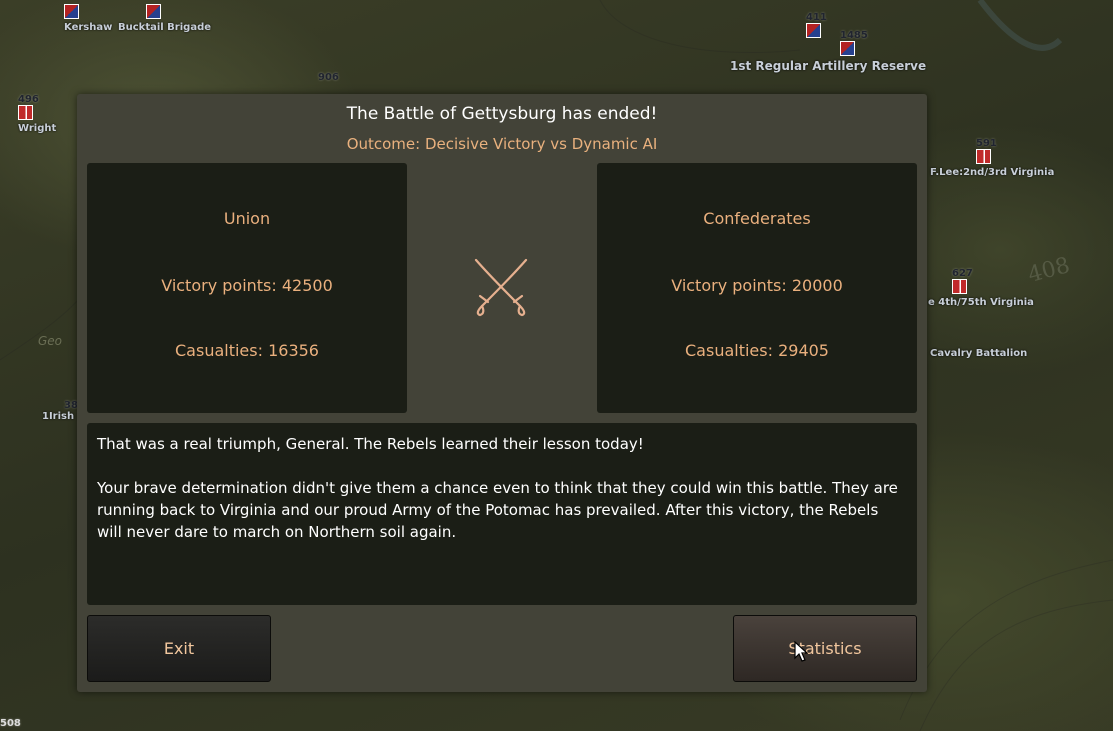 This screenshot has height=731, width=1113. Describe the element at coordinates (88, 27) in the screenshot. I see `unit-label: Kershaw` at that location.